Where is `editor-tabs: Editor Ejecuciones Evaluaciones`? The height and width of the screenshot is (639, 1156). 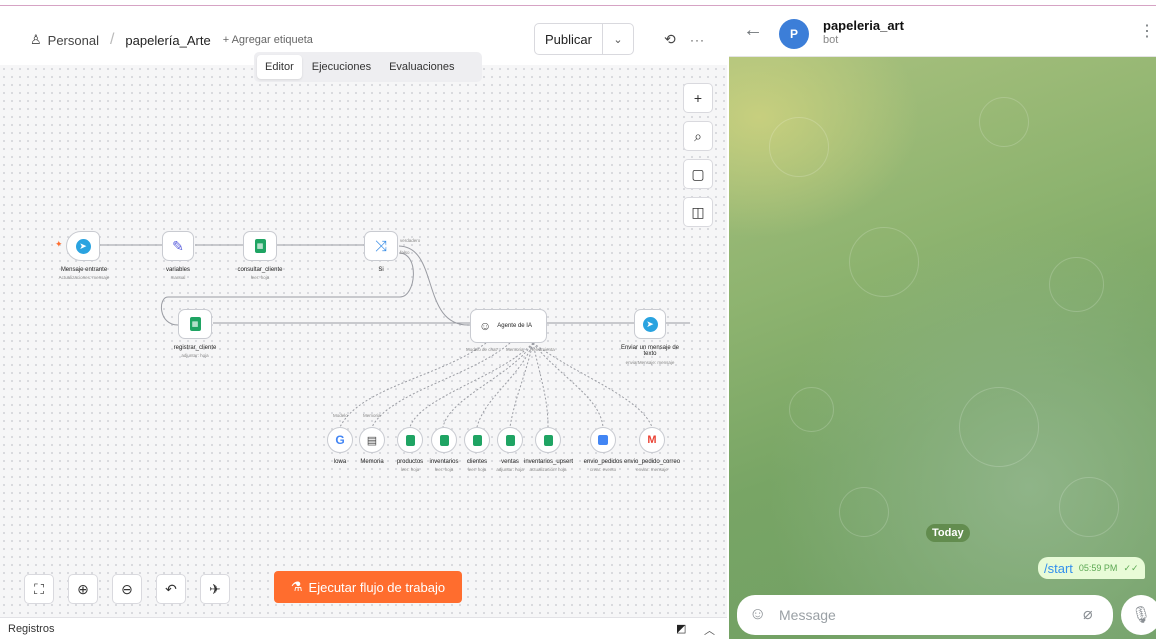 editor-tabs: Editor Ejecuciones Evaluaciones is located at coordinates (368, 67).